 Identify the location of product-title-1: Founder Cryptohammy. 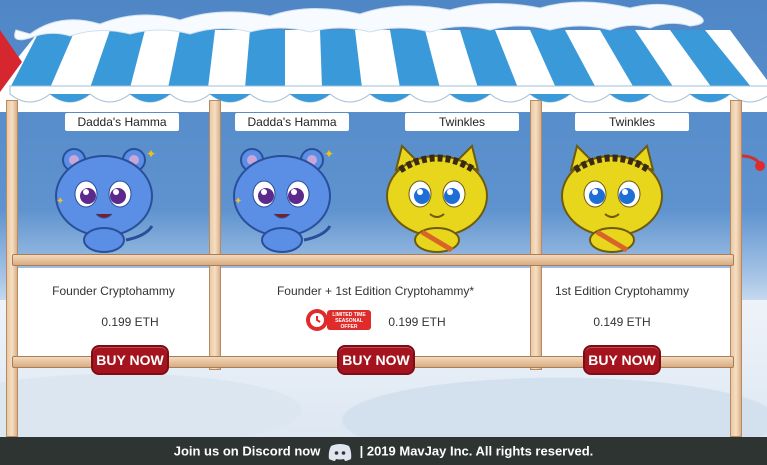
(113, 291).